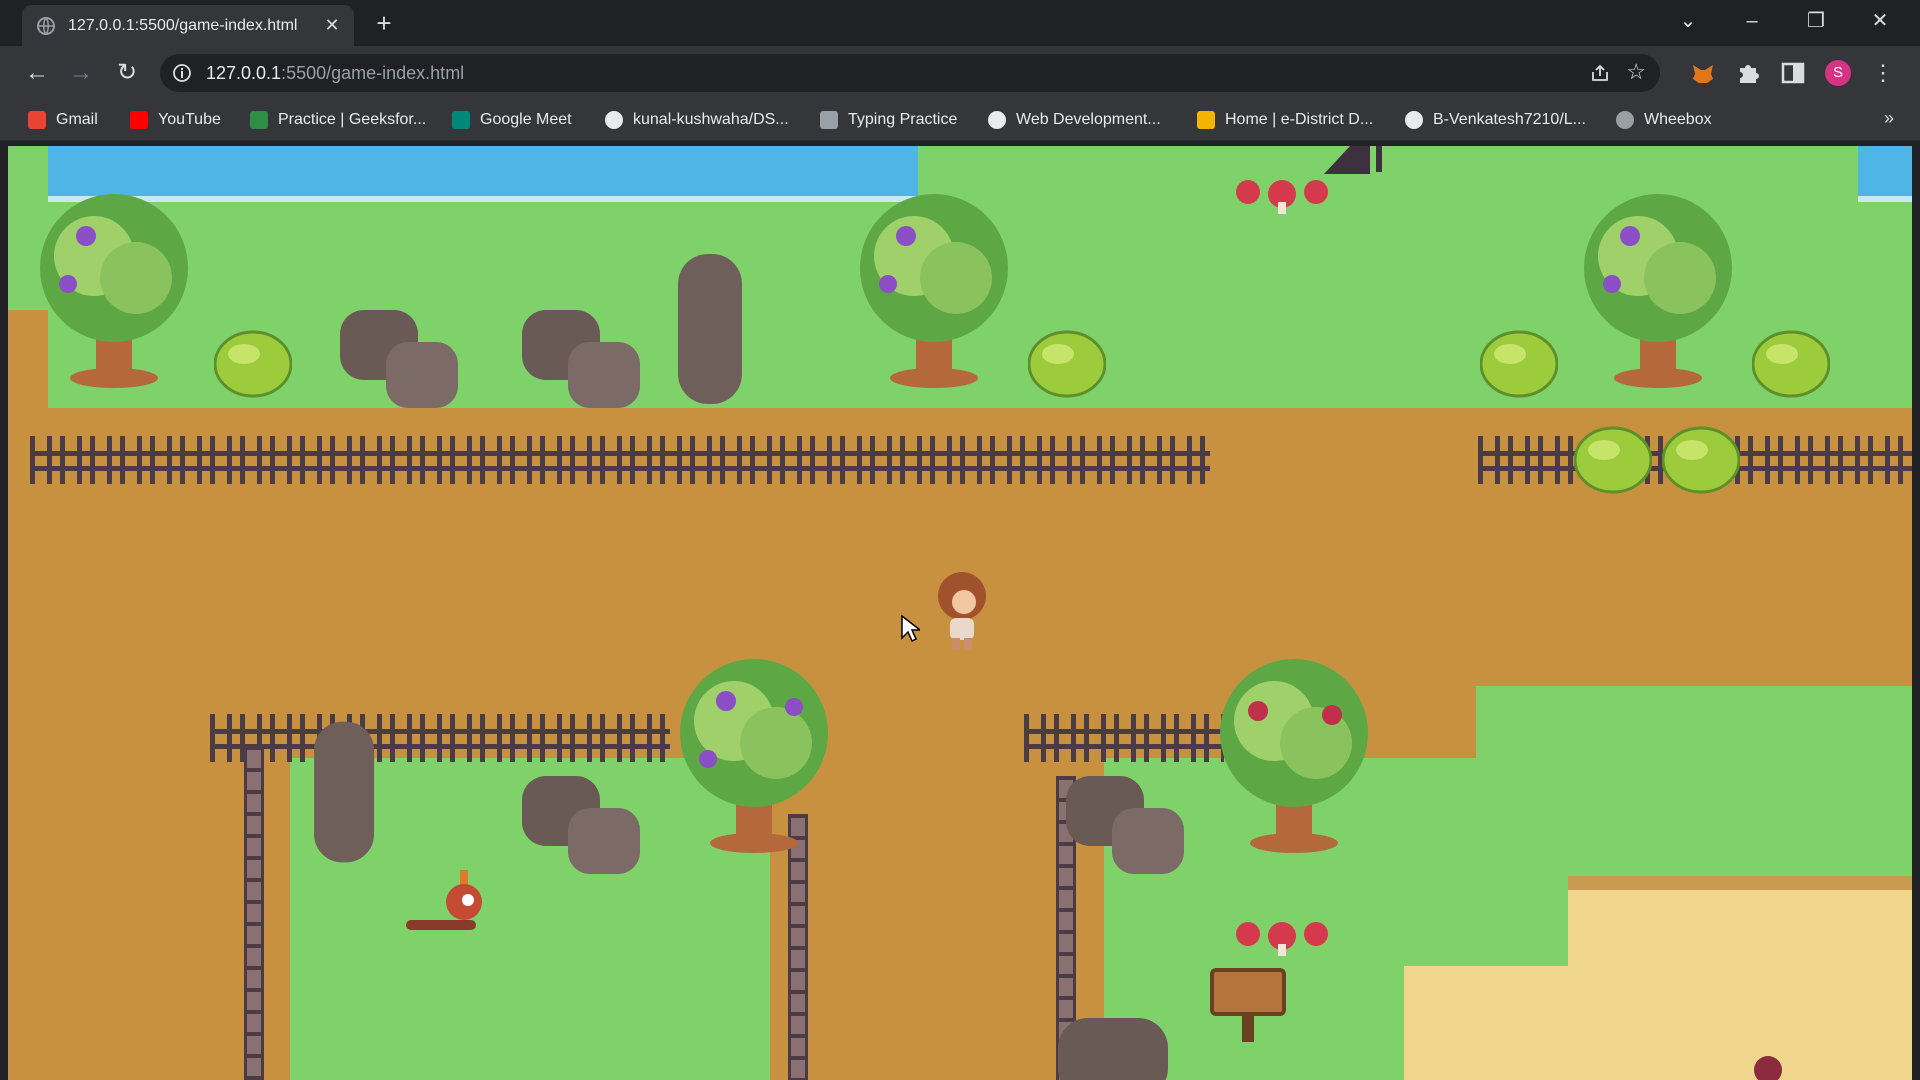 Image resolution: width=1920 pixels, height=1080 pixels. What do you see at coordinates (526, 119) in the screenshot?
I see `bookmark-label: Google Meet` at bounding box center [526, 119].